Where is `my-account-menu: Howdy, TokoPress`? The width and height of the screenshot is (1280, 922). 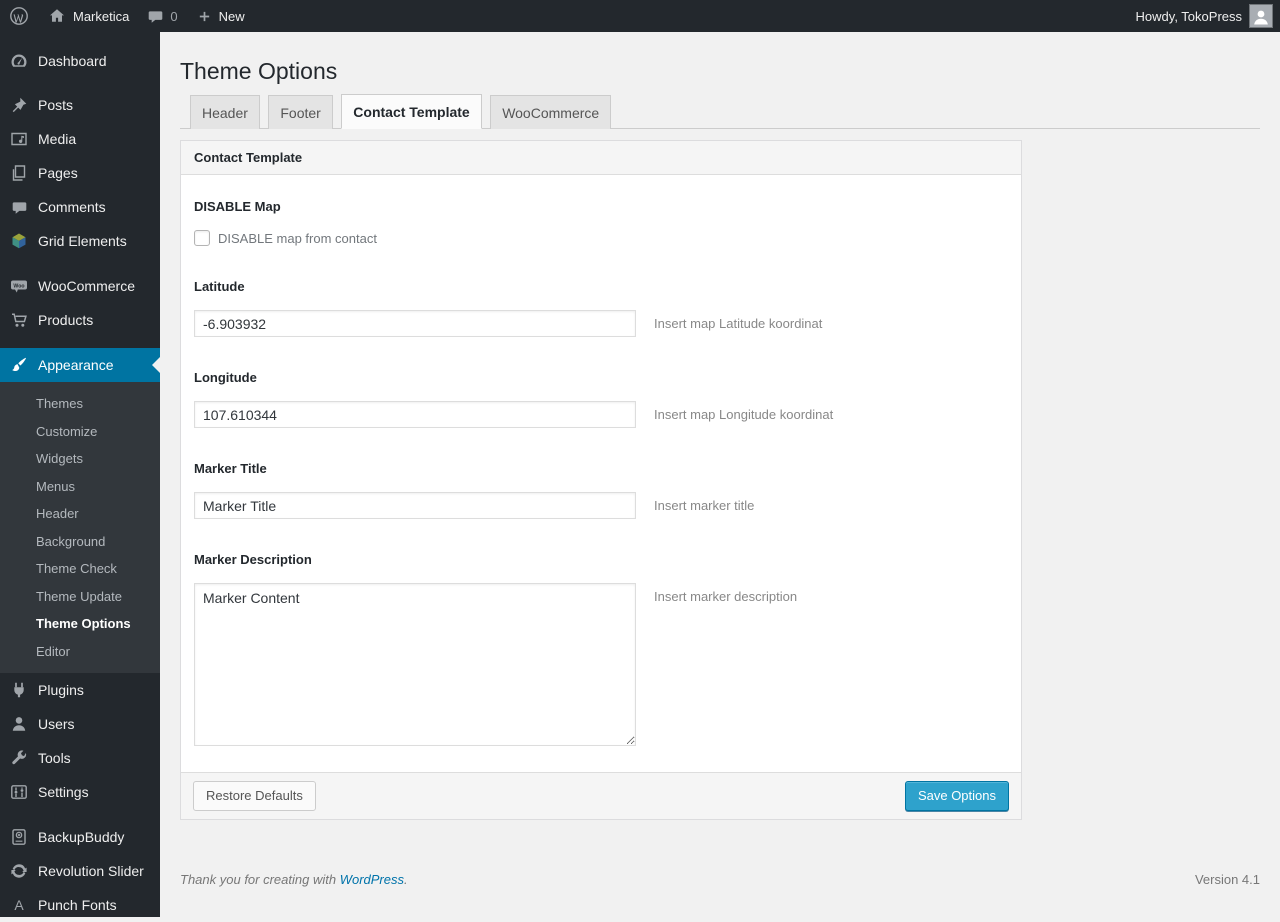
my-account-menu: Howdy, TokoPress is located at coordinates (1208, 16).